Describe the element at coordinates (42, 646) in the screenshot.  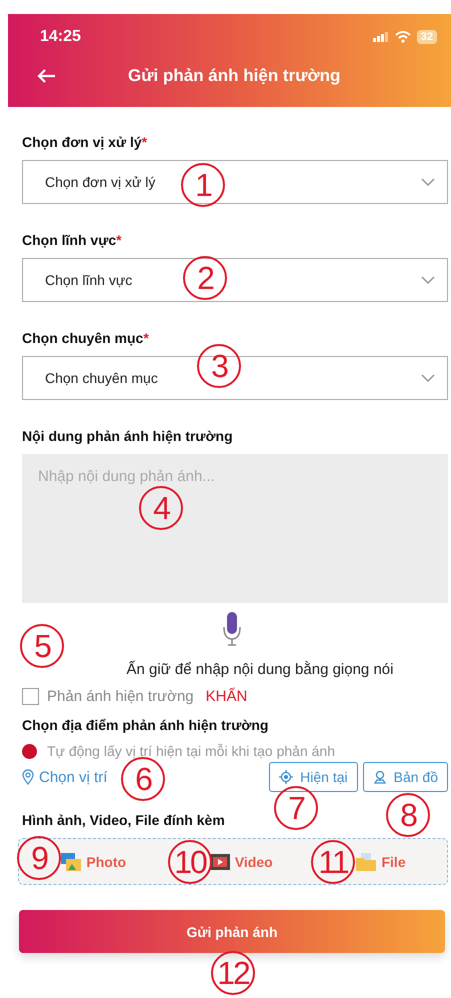
I see `annotation-number: 5` at that location.